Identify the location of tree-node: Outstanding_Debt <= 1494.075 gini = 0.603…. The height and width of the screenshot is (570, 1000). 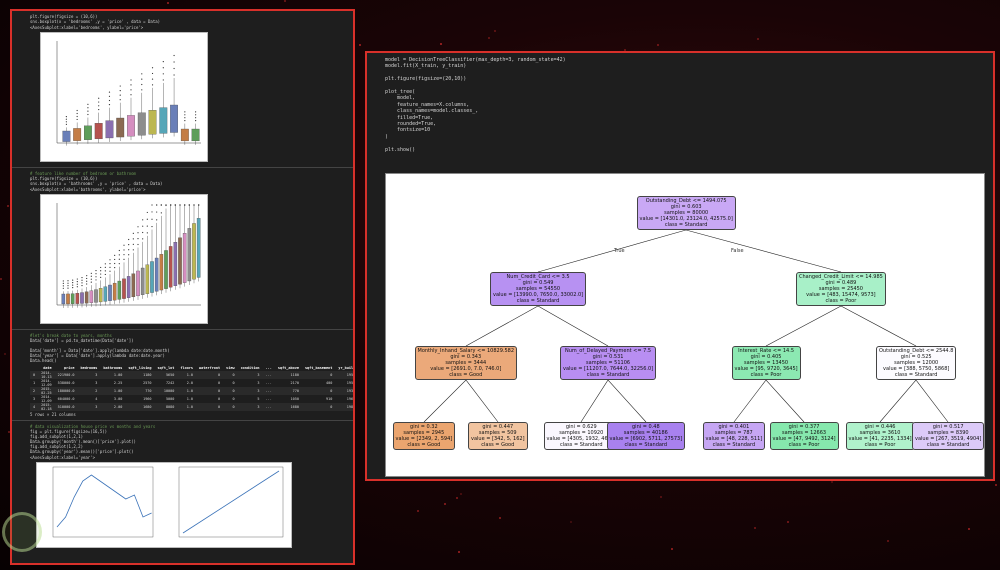
(686, 213).